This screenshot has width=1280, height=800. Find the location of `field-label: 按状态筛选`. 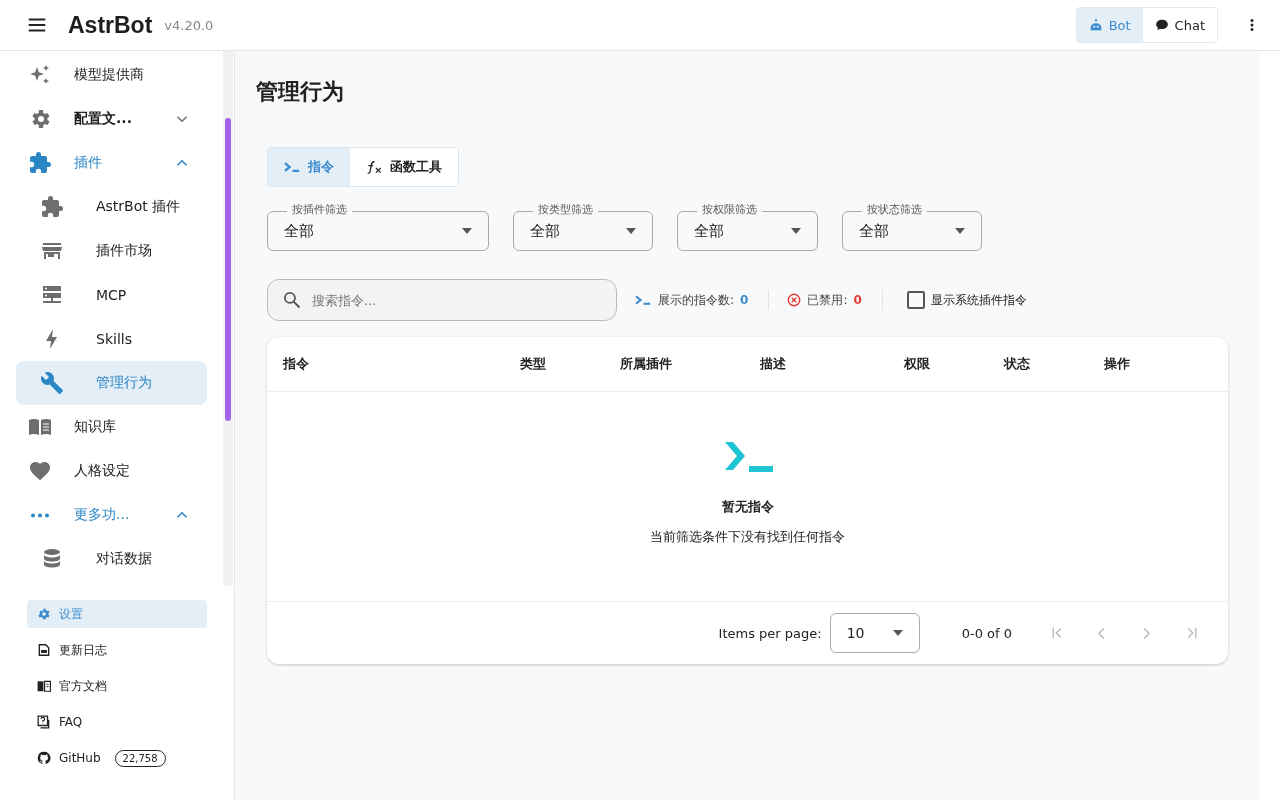

field-label: 按状态筛选 is located at coordinates (894, 210).